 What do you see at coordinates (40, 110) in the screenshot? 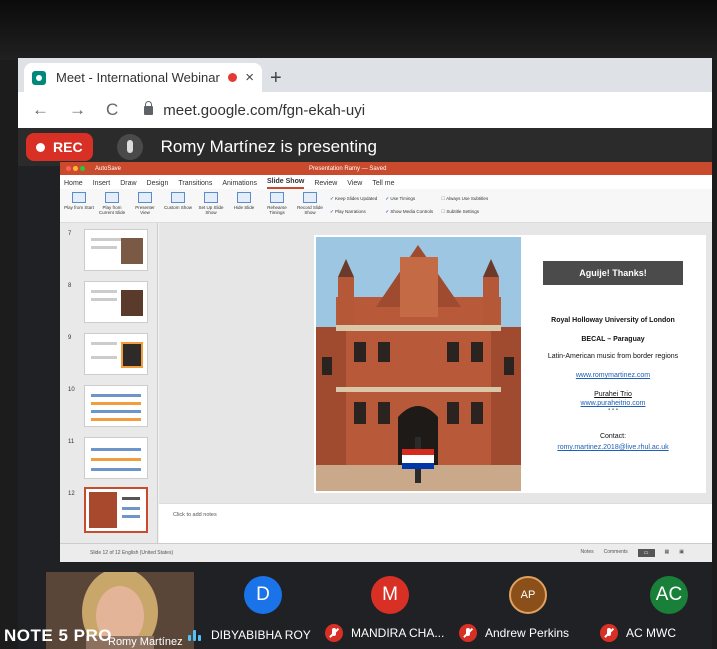
I see `back-button: ←` at bounding box center [40, 110].